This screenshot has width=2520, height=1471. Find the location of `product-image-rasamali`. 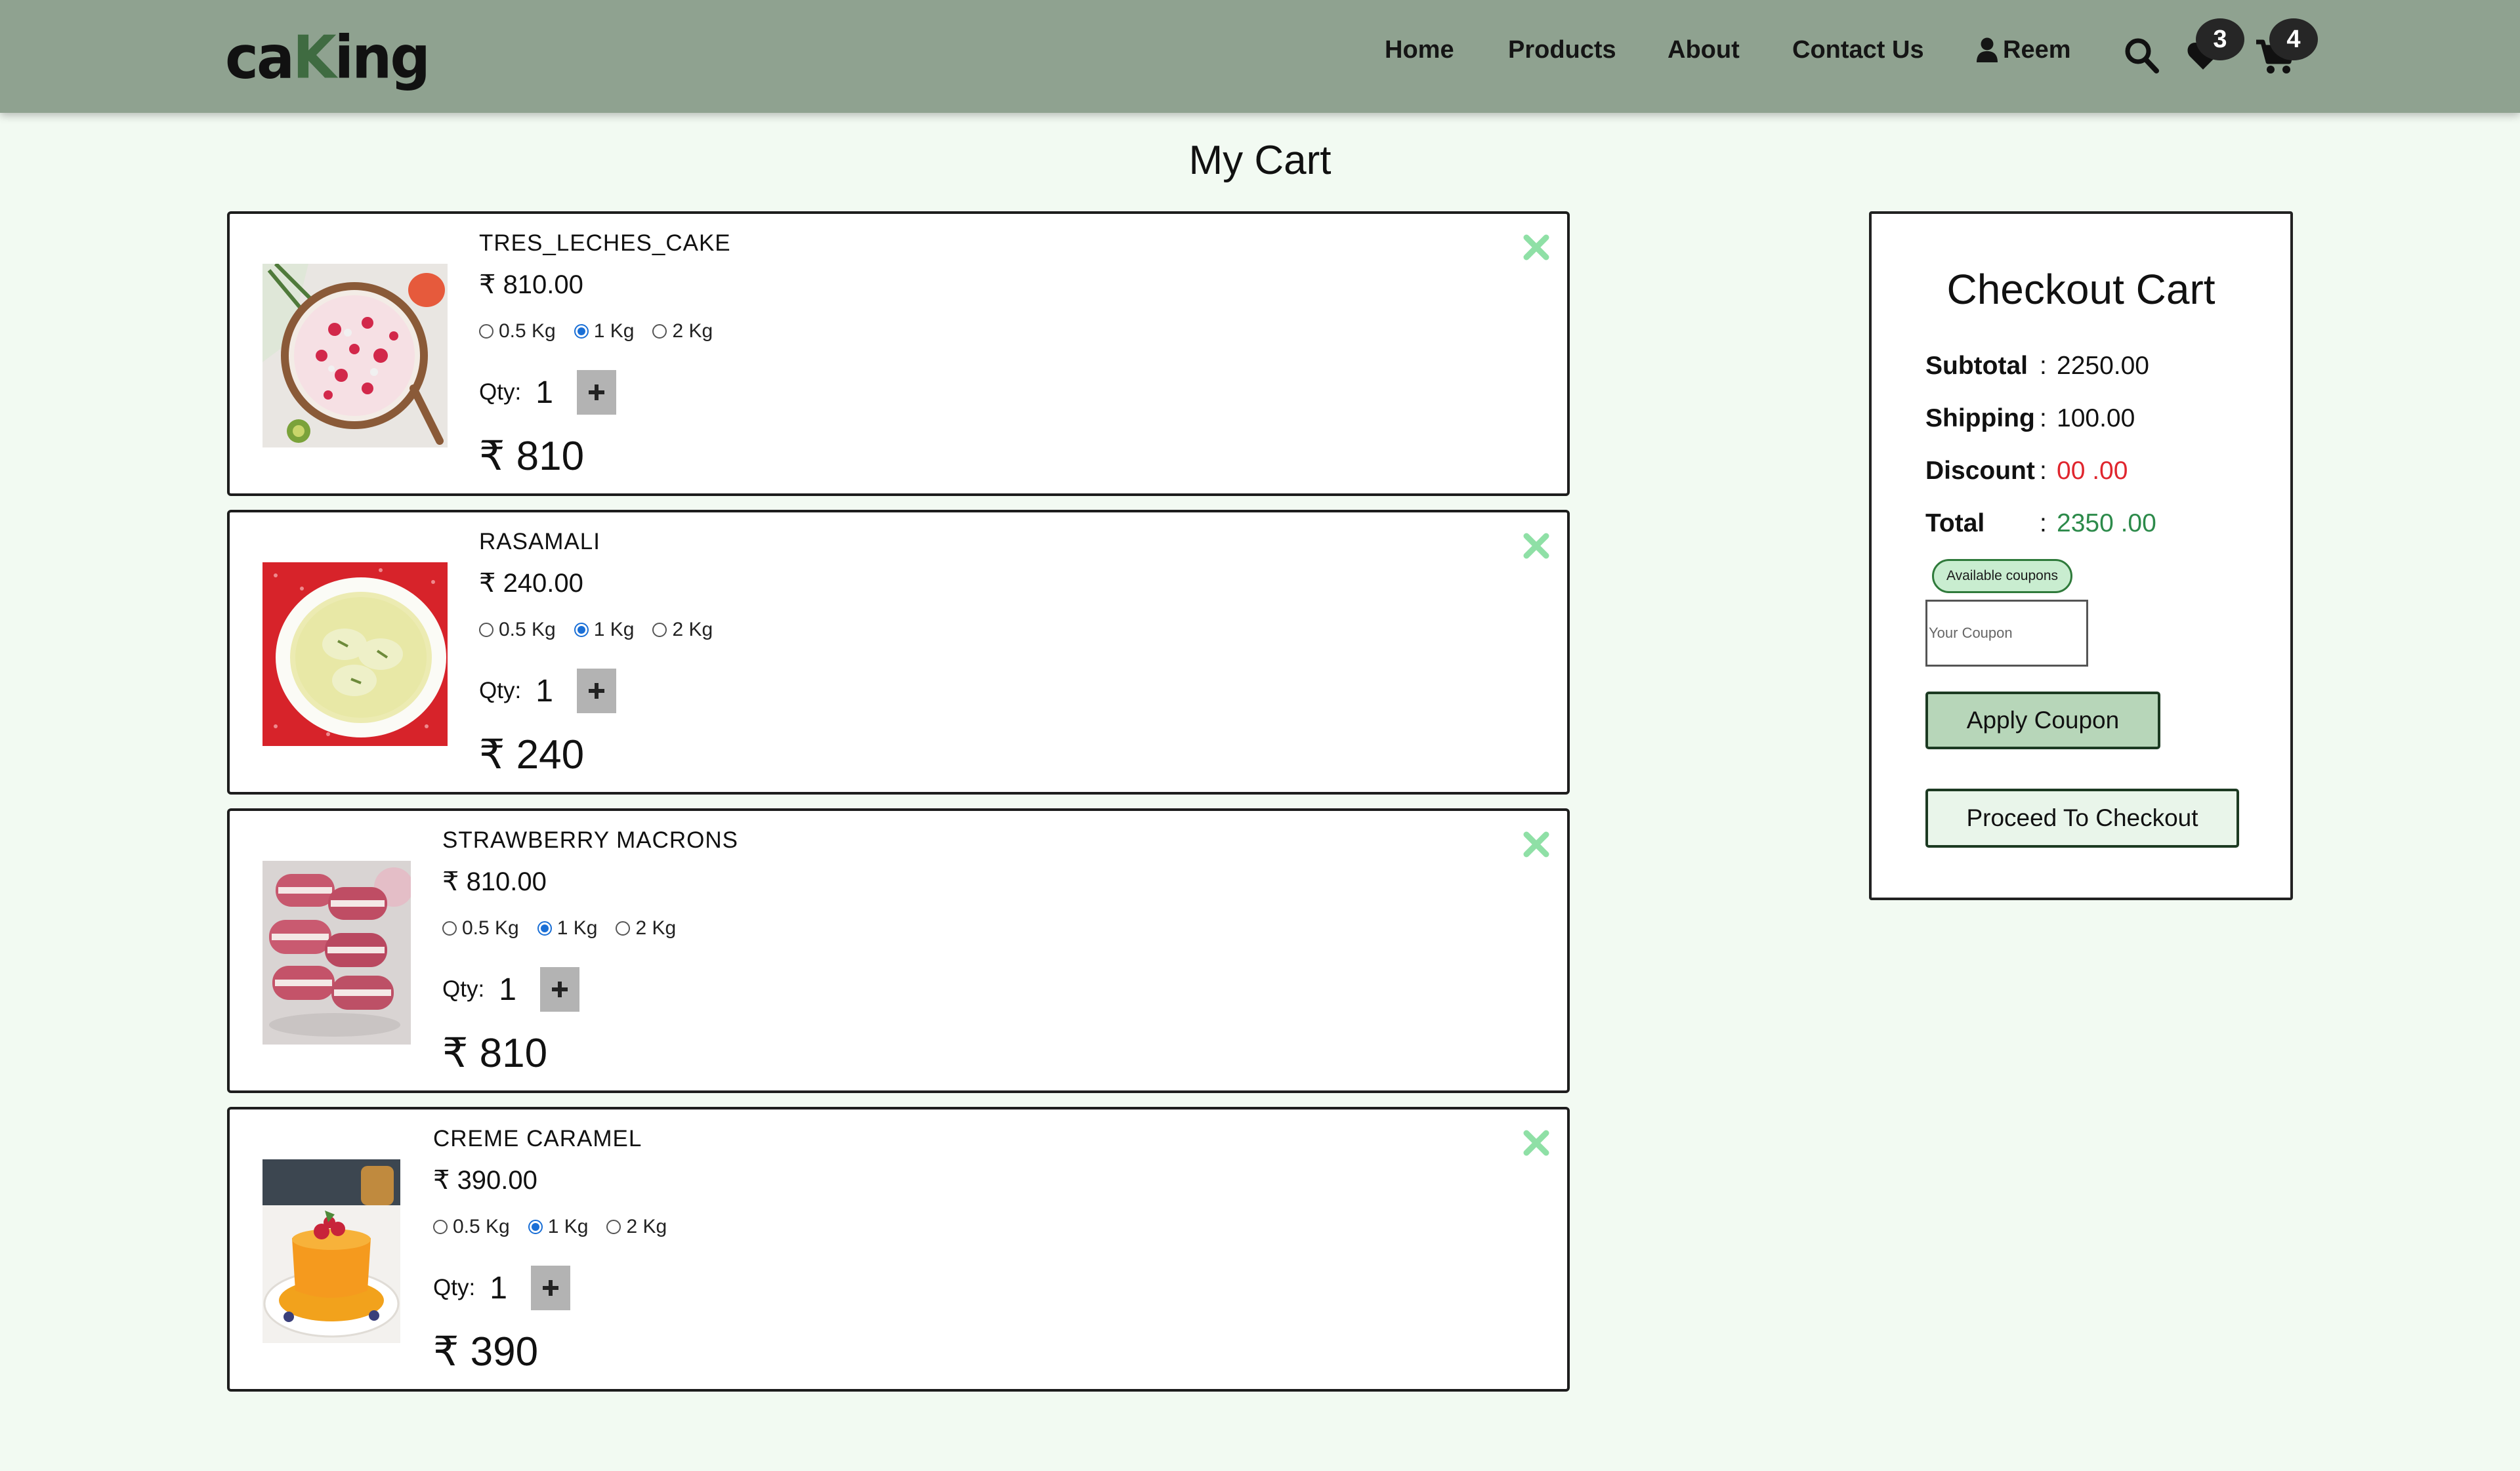

product-image-rasamali is located at coordinates (355, 654).